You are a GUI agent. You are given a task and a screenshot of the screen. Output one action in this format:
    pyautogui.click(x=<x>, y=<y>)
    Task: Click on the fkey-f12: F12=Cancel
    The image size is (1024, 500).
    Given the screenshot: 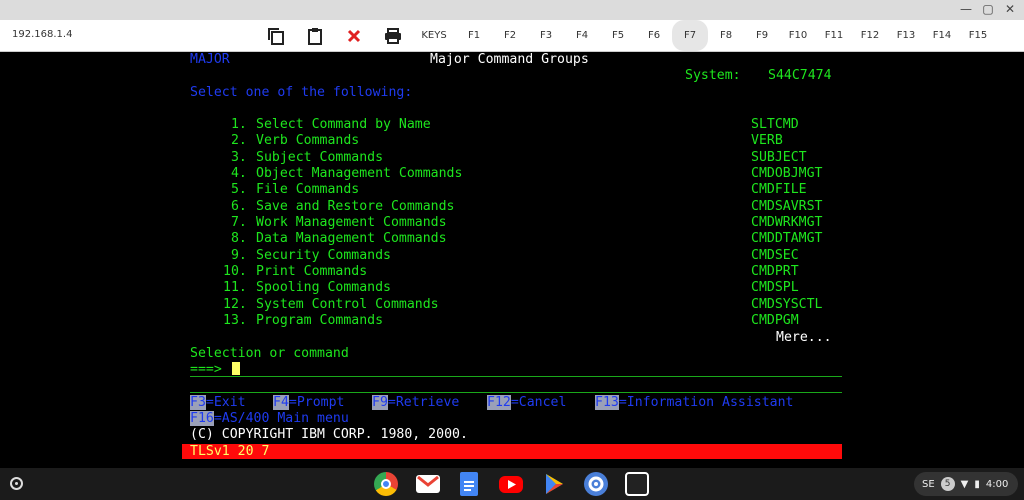 What is the action you would take?
    pyautogui.click(x=526, y=403)
    